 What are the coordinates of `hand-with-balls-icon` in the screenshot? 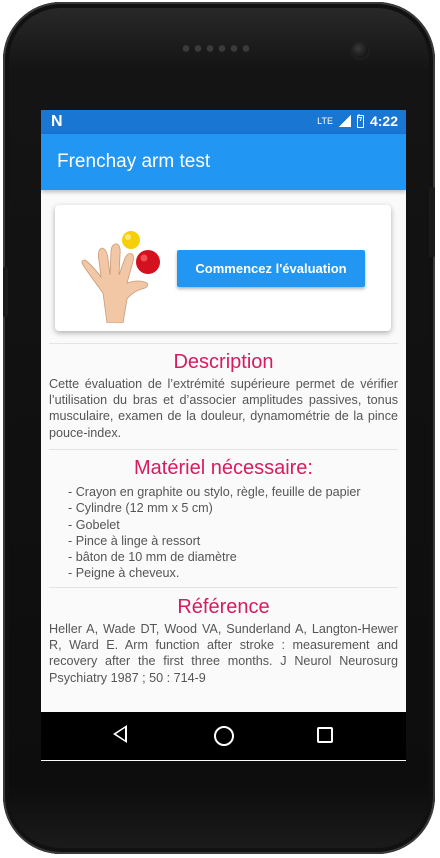 It's located at (120, 277).